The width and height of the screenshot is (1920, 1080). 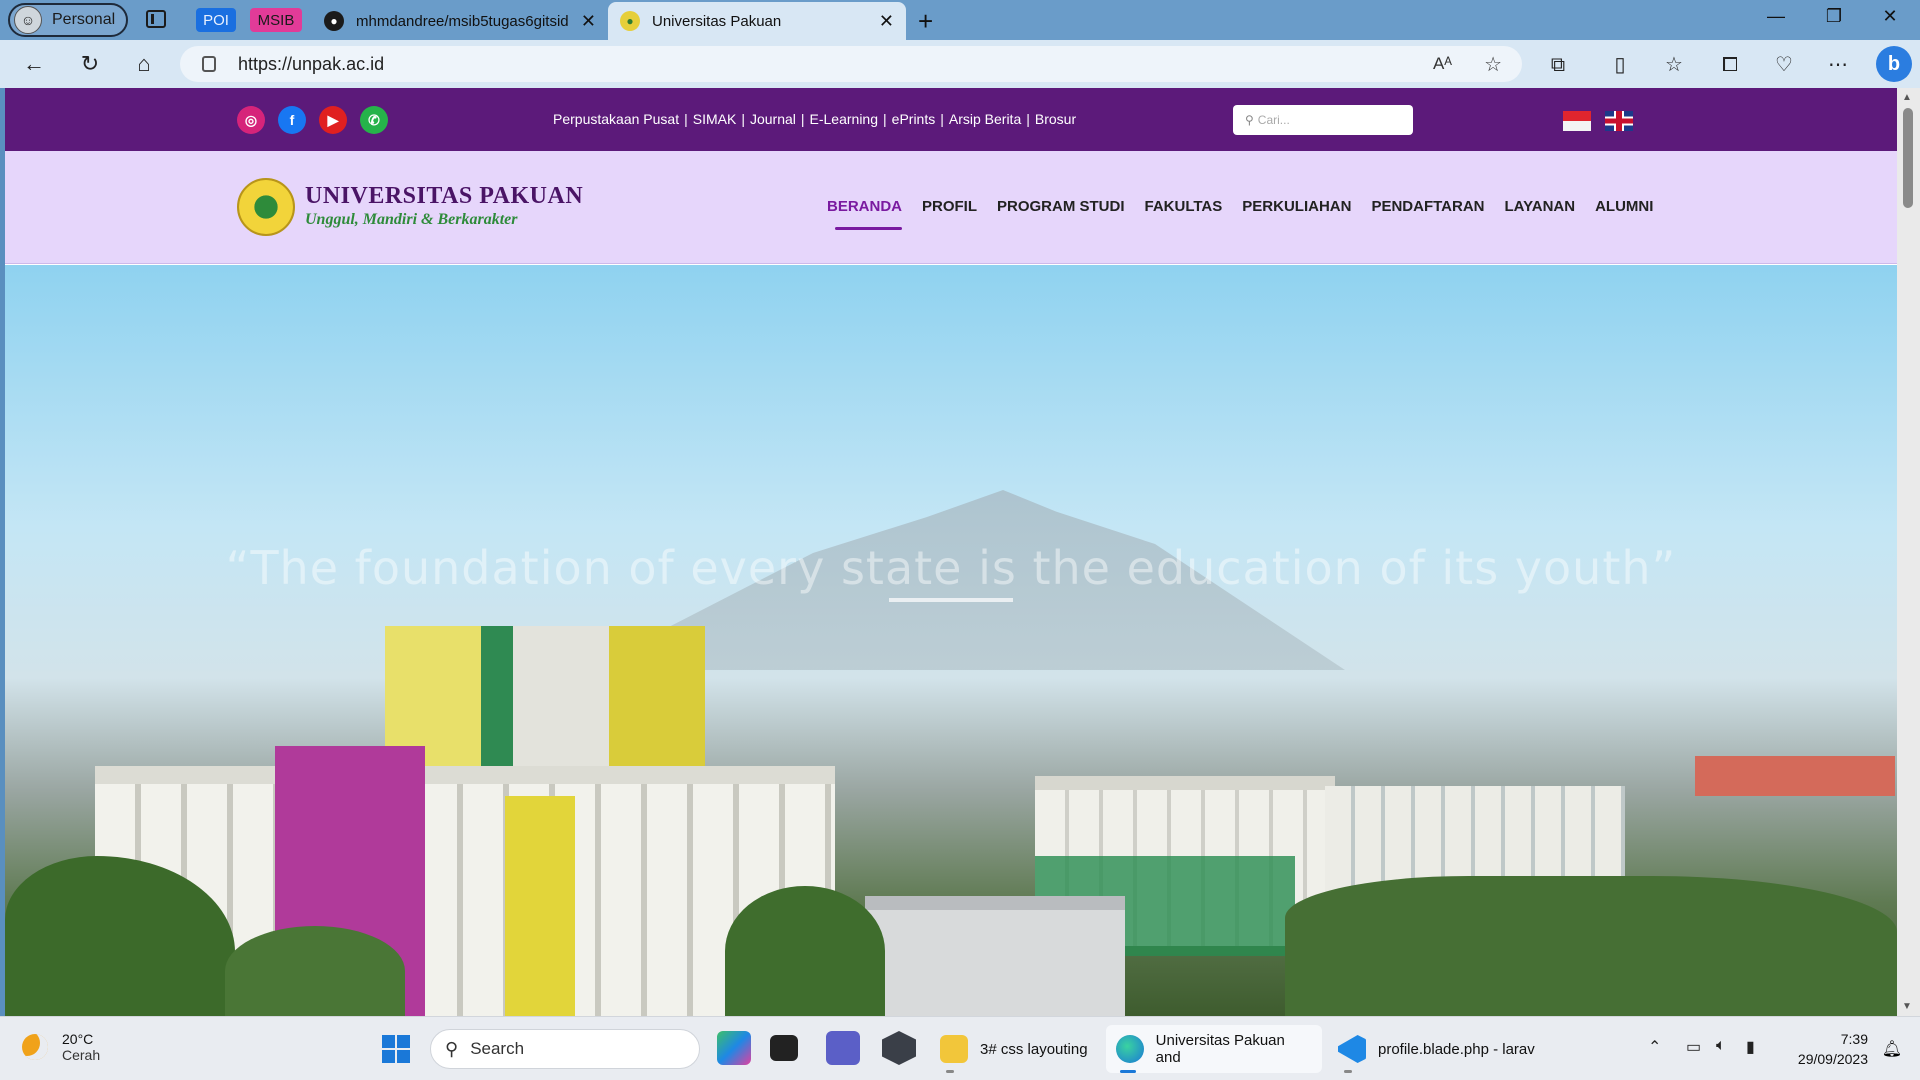 What do you see at coordinates (1892, 1049) in the screenshot?
I see `notification-bell-icon: 🔔︎` at bounding box center [1892, 1049].